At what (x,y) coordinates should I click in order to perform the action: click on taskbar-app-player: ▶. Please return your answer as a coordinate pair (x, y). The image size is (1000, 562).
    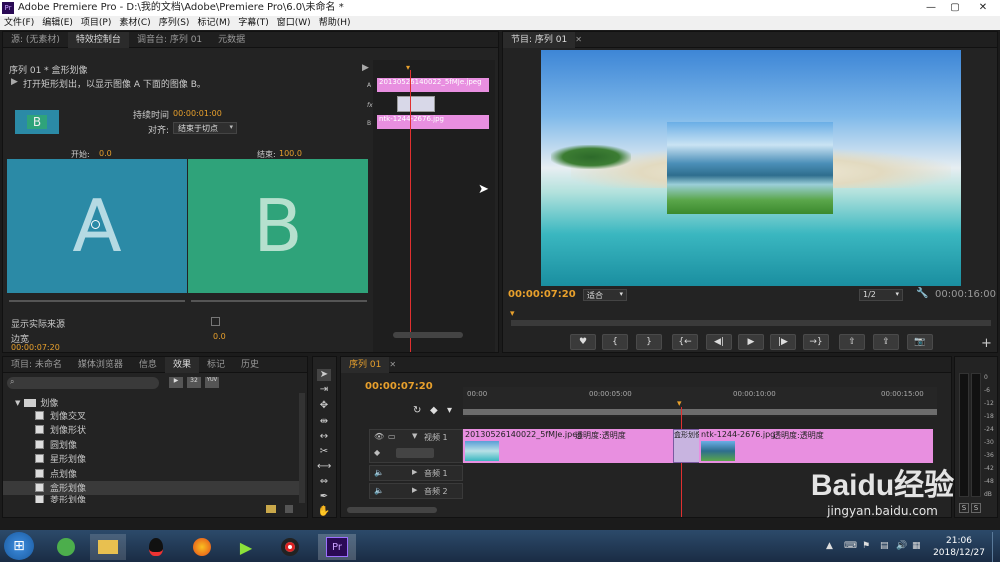
    Looking at the image, I should click on (246, 547).